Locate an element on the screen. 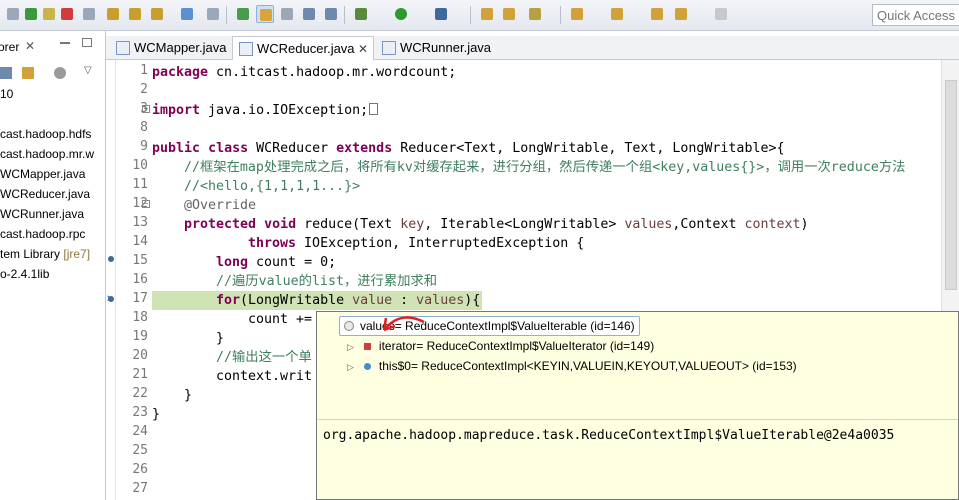 The image size is (959, 500). new-java-package-icon is located at coordinates (243, 14).